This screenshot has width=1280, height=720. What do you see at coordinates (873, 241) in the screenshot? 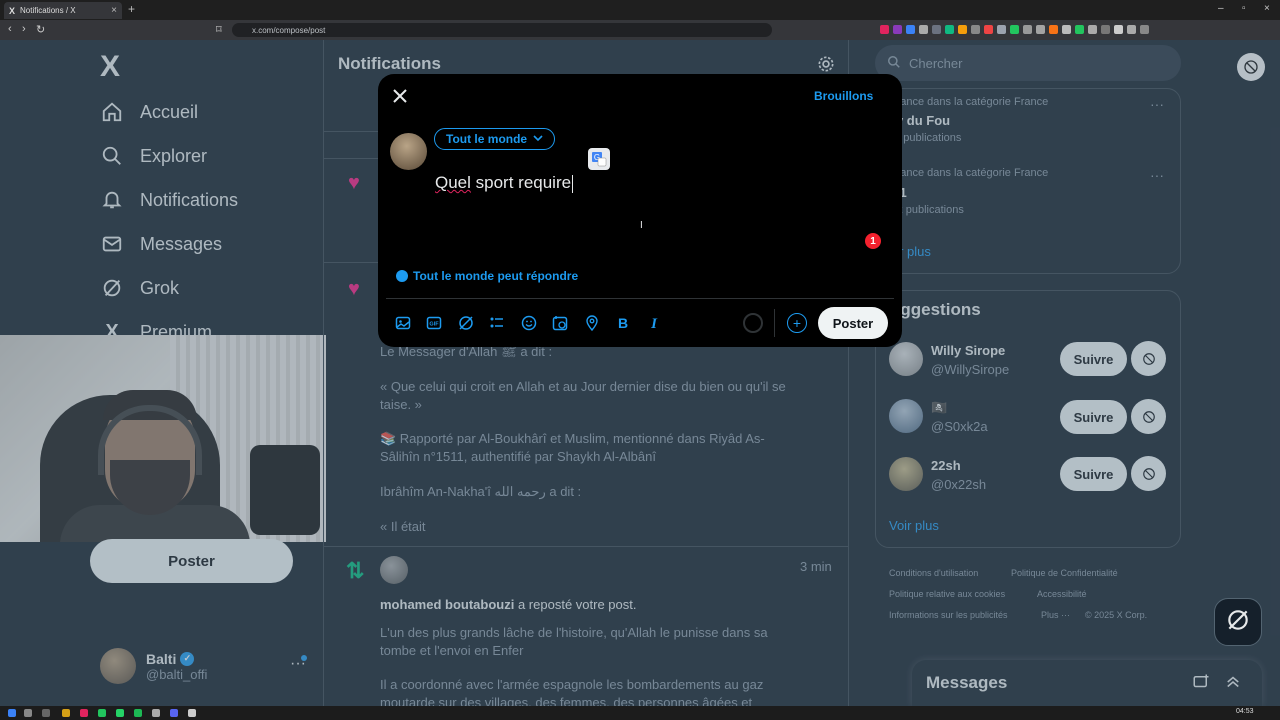
I see `notification-badge: 1` at bounding box center [873, 241].